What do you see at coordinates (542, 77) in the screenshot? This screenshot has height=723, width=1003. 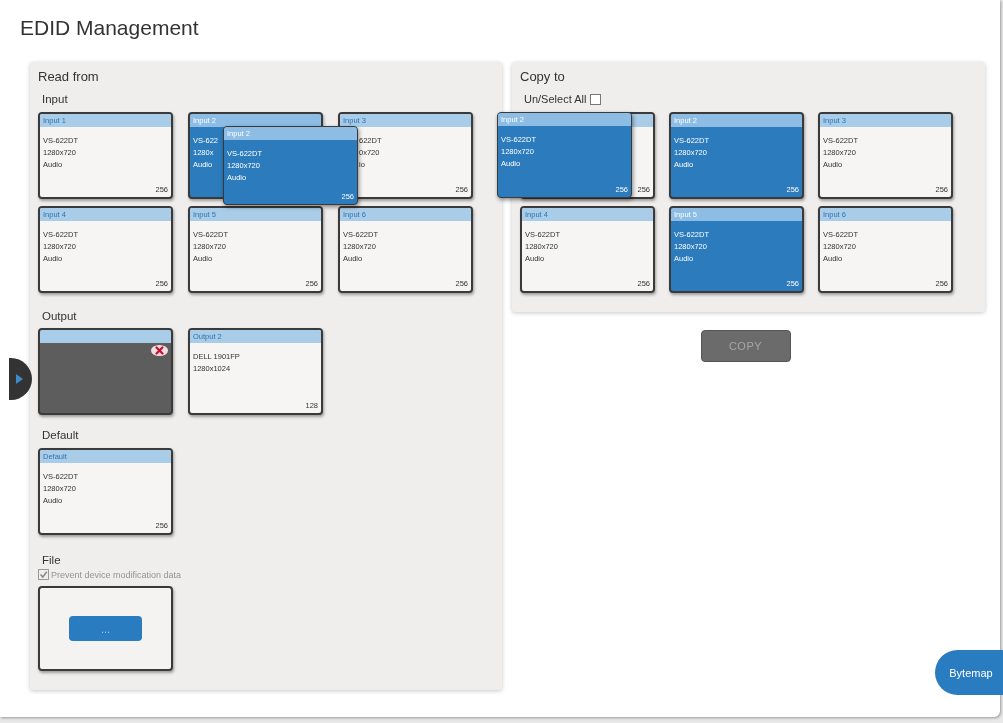 I see `panel-title: Copy to` at bounding box center [542, 77].